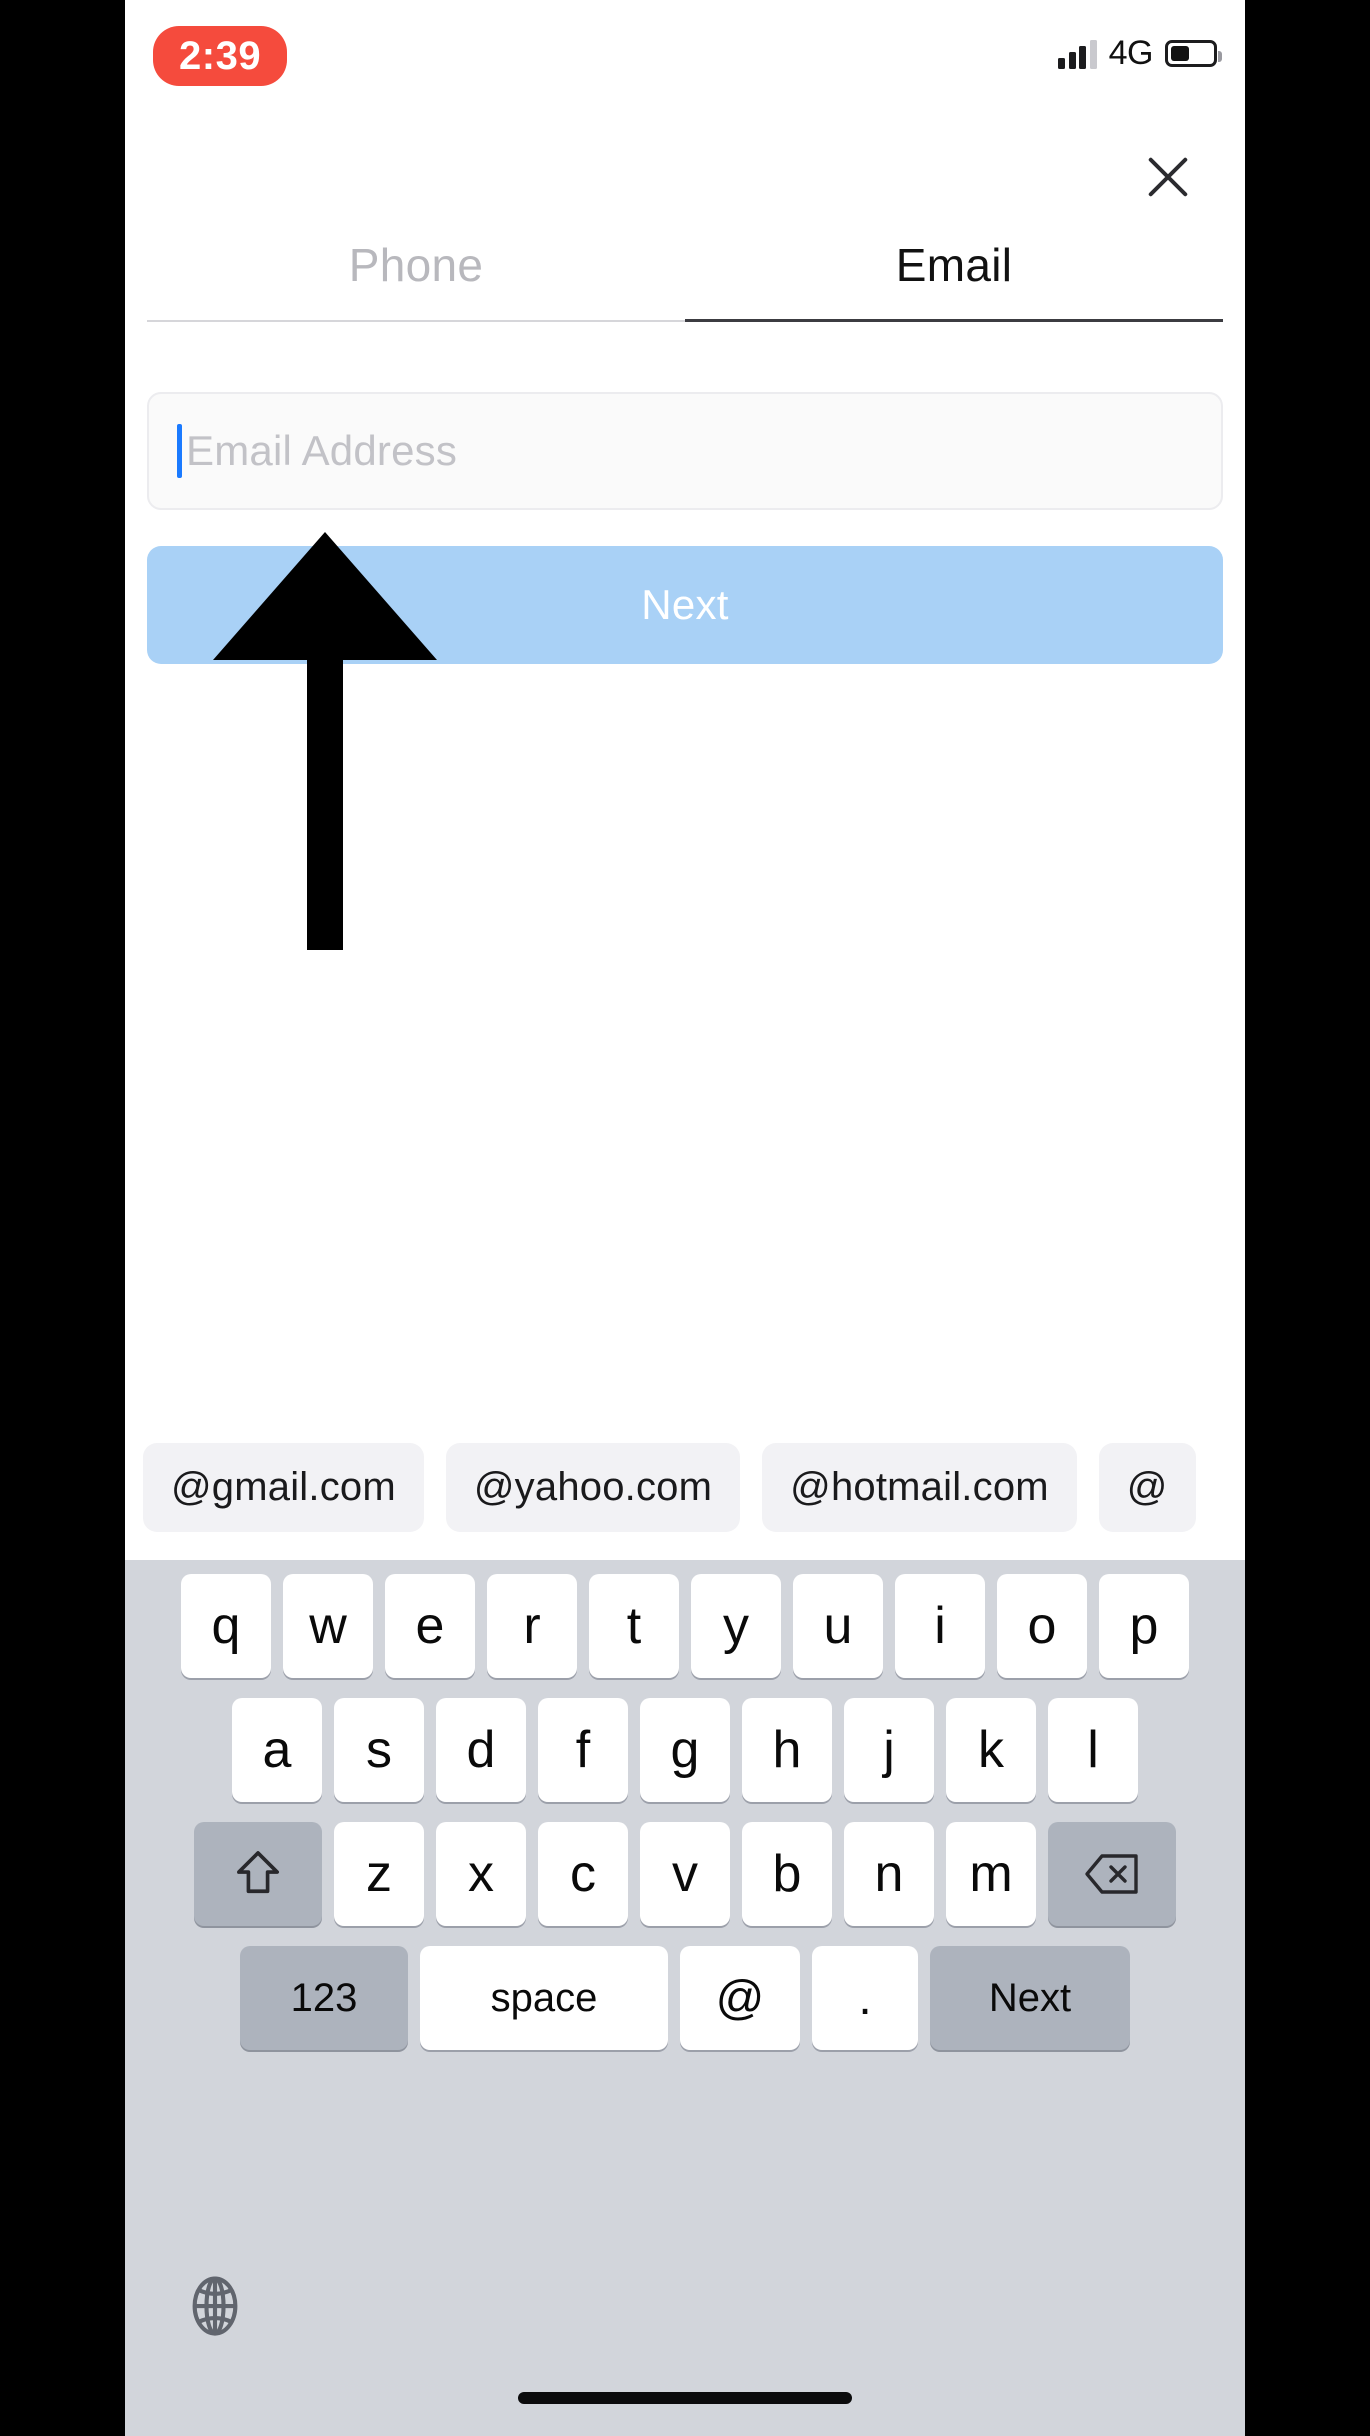 This screenshot has width=1370, height=2436. I want to click on key-j: j, so click(889, 1750).